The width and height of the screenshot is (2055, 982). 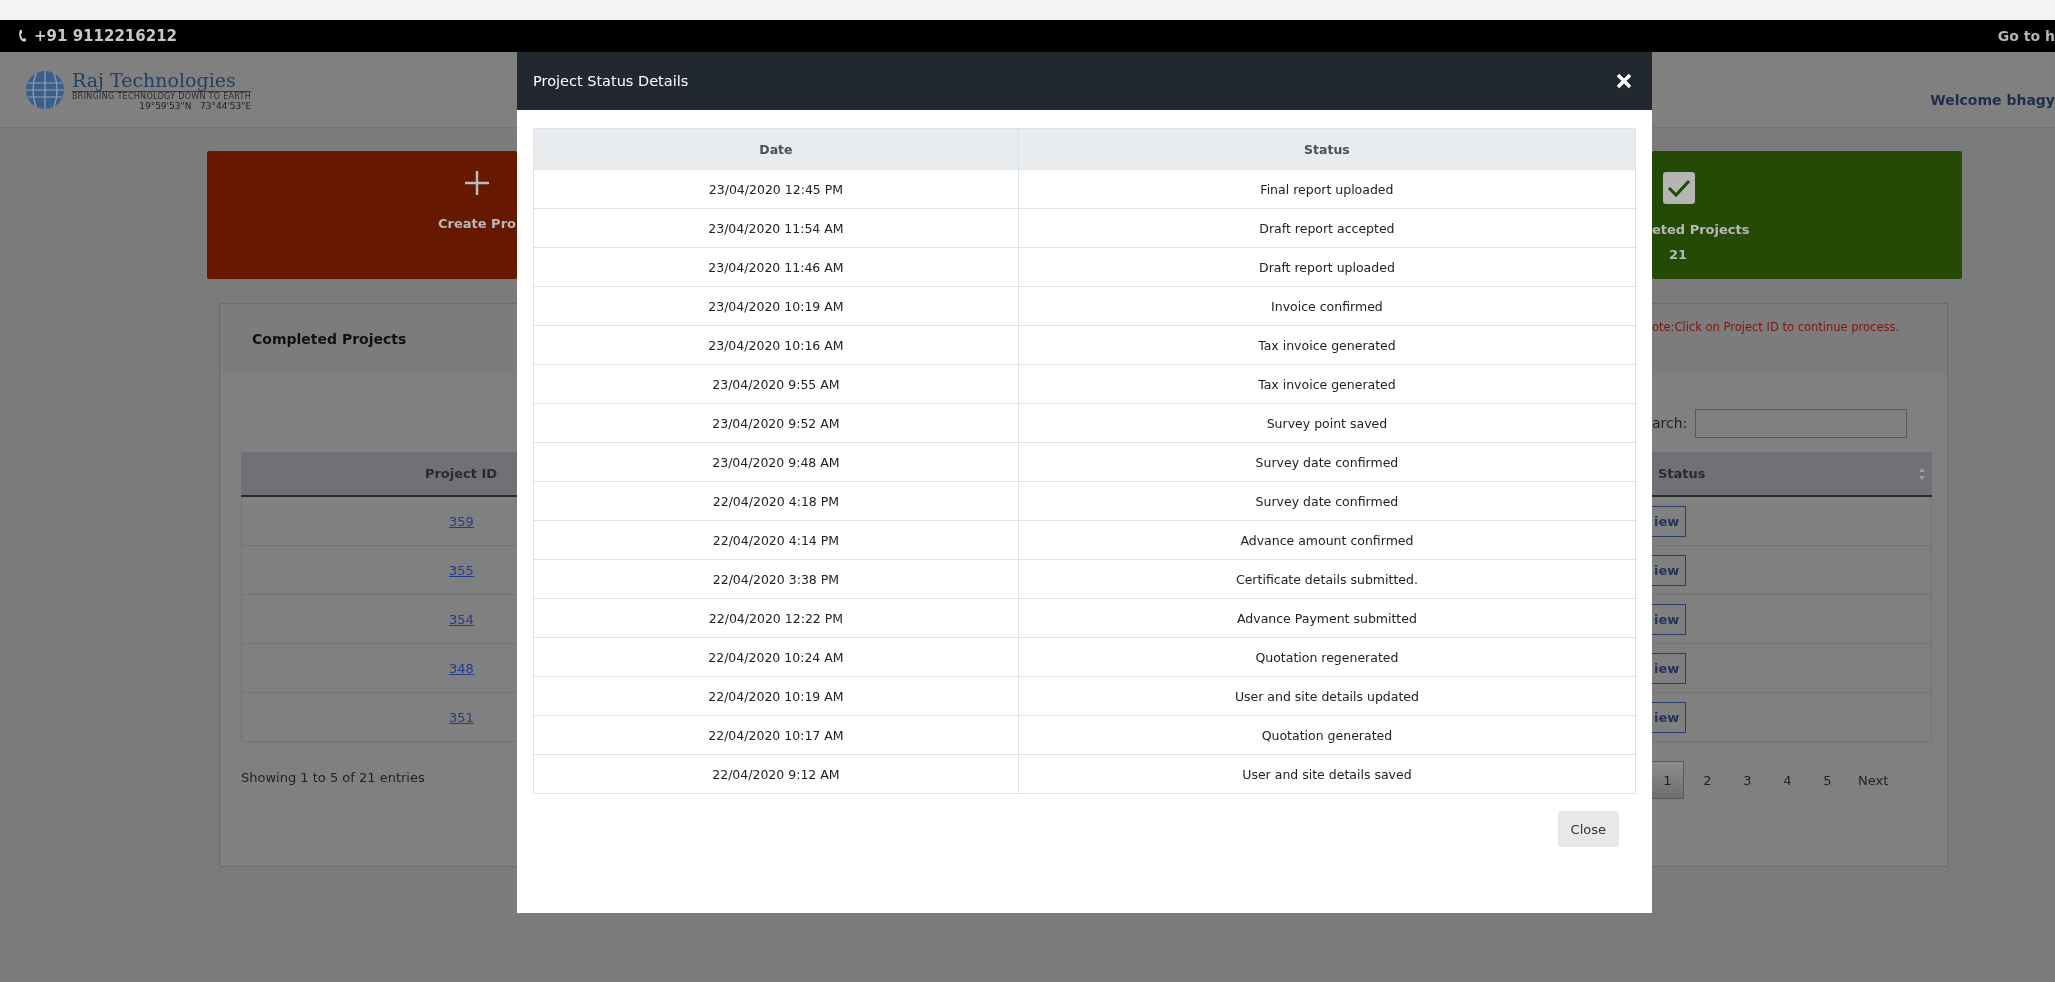 I want to click on brand-tagline: BRINGING TECHNOLOGY DOWN TO EARTH, so click(x=162, y=95).